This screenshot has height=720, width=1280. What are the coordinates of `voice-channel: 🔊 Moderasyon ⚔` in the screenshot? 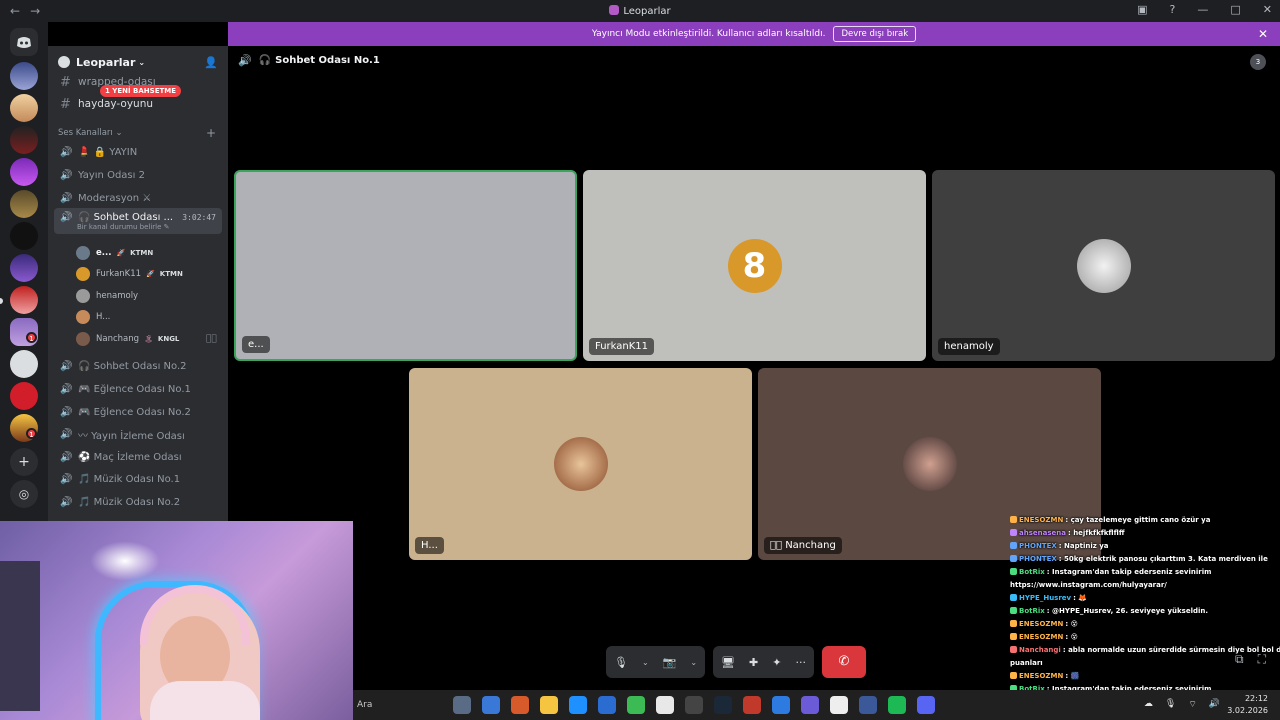 It's located at (138, 198).